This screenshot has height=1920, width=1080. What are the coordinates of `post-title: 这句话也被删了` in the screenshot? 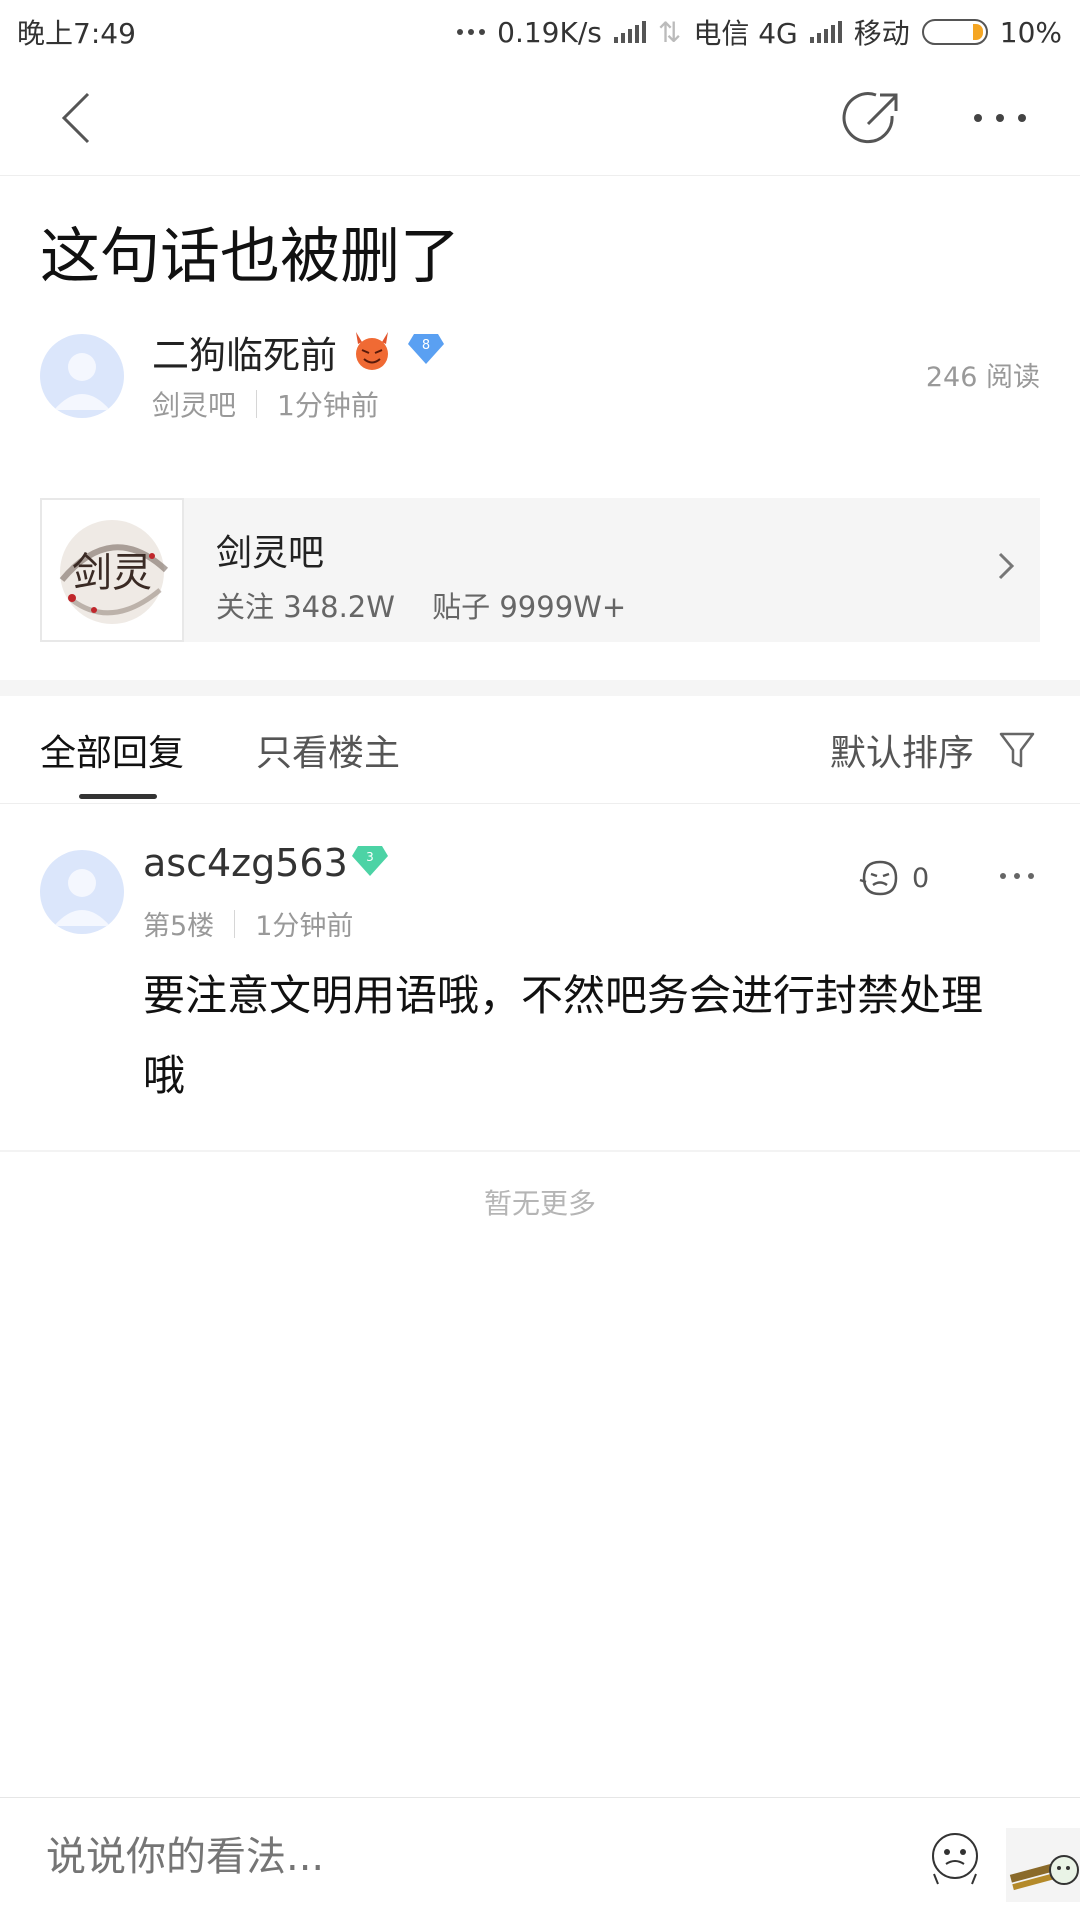 It's located at (250, 257).